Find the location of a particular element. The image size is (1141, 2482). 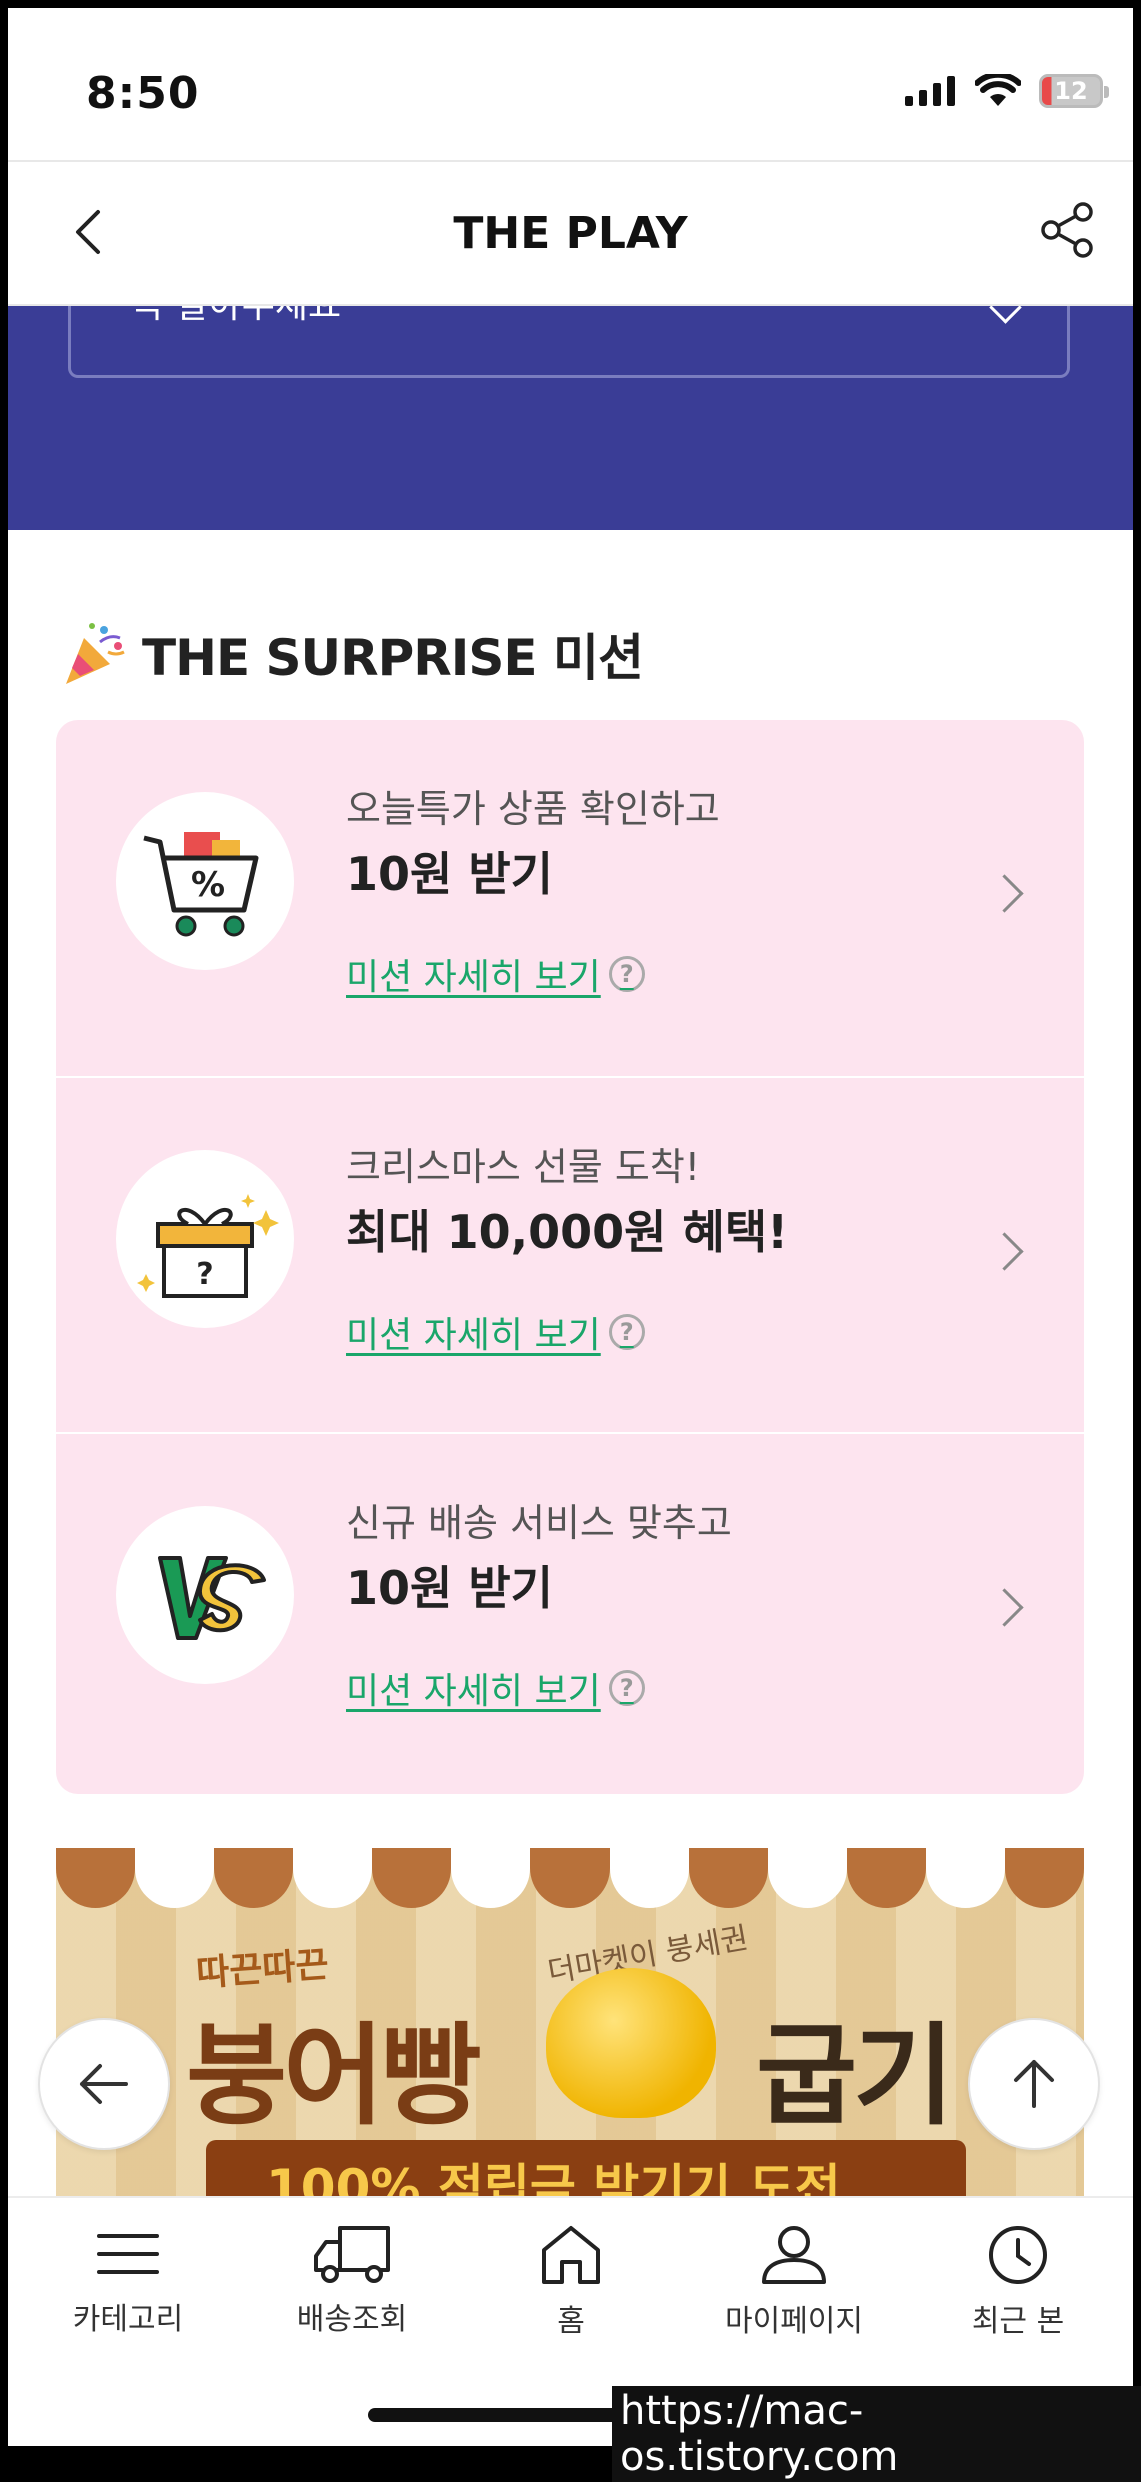

mission-item-delivery-service: 신규 배송 서비스 맞추고 10원 받기 미션 자세히 보기 ? is located at coordinates (570, 1611).